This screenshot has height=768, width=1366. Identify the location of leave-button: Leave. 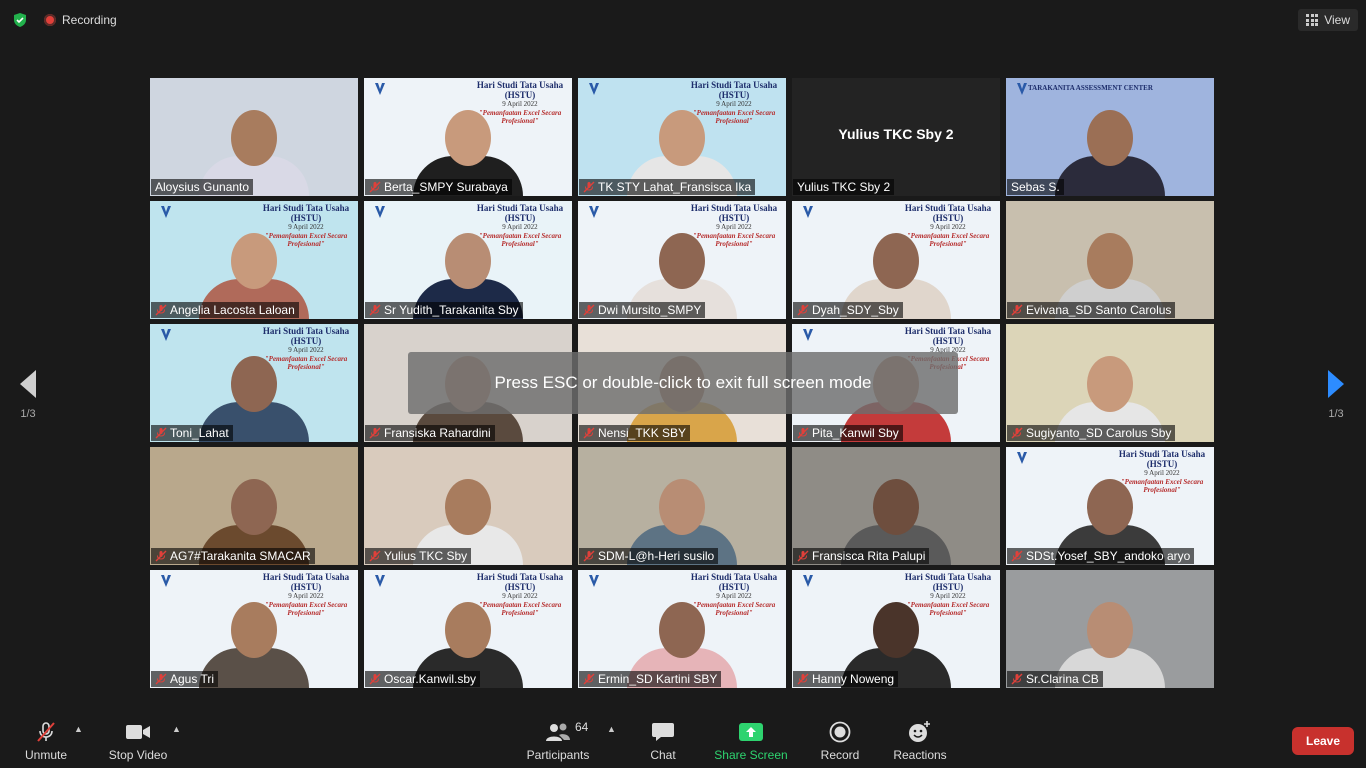
(1323, 741).